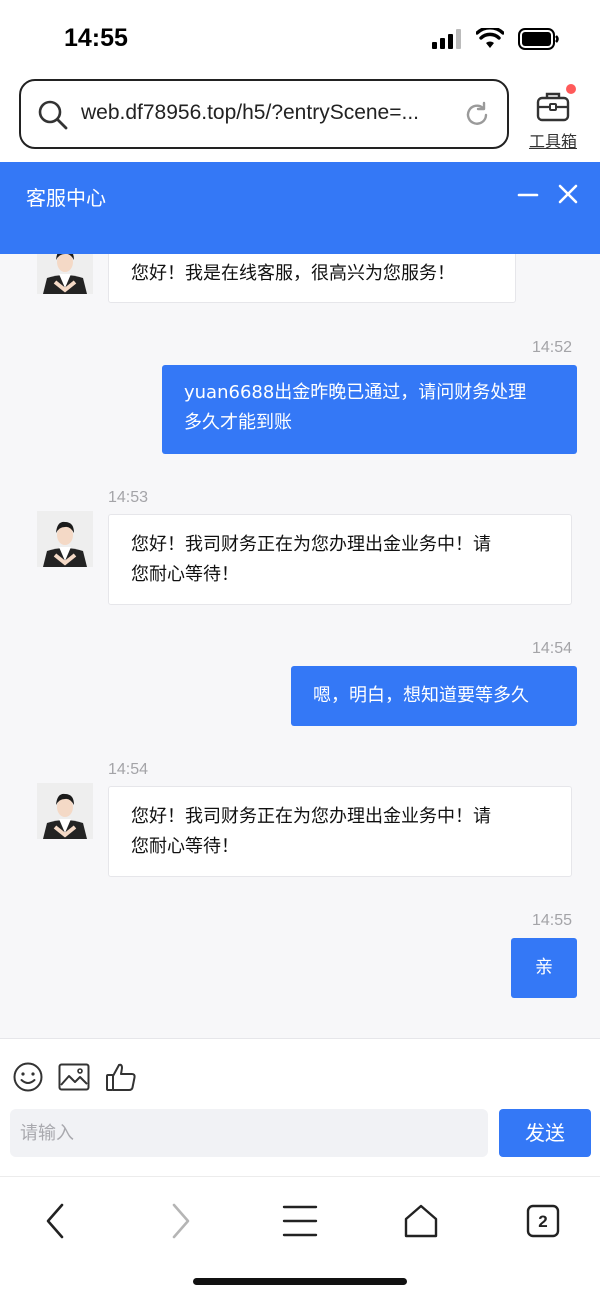  Describe the element at coordinates (552, 920) in the screenshot. I see `message-timestamp: 14:55` at that location.